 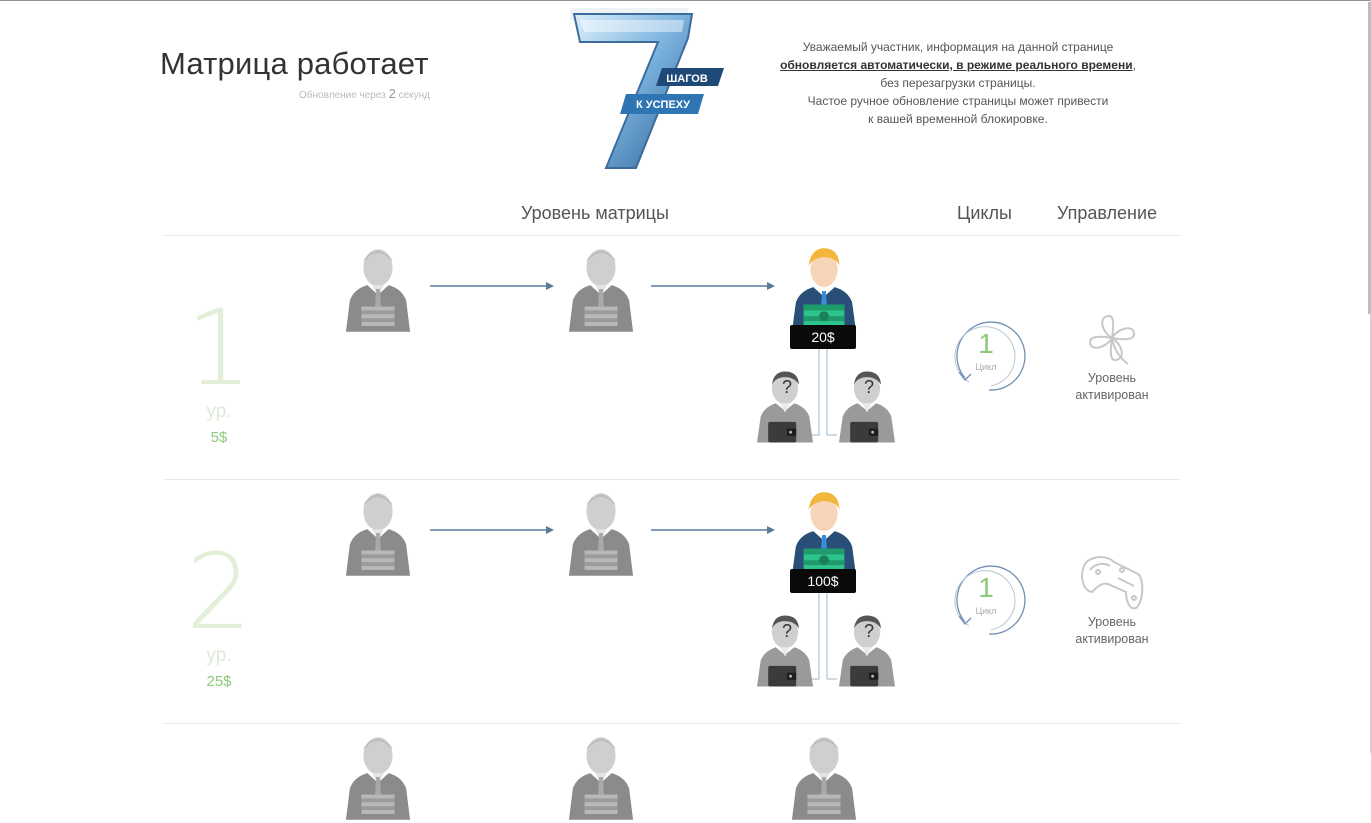 What do you see at coordinates (219, 681) in the screenshot?
I see `level-price: 25$` at bounding box center [219, 681].